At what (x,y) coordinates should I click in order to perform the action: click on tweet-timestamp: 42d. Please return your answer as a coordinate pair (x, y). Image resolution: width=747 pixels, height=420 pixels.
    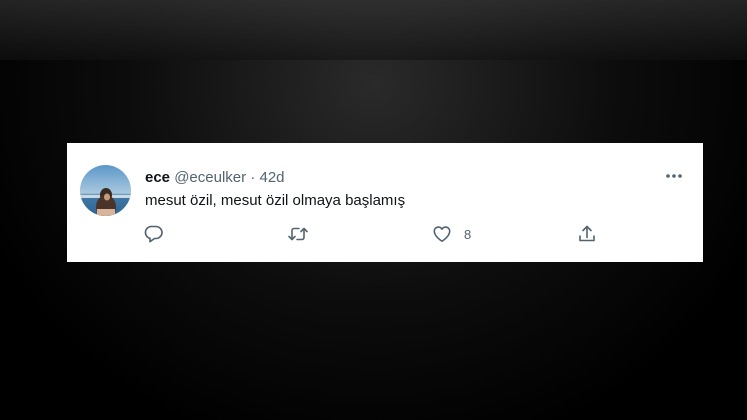
    Looking at the image, I should click on (271, 177).